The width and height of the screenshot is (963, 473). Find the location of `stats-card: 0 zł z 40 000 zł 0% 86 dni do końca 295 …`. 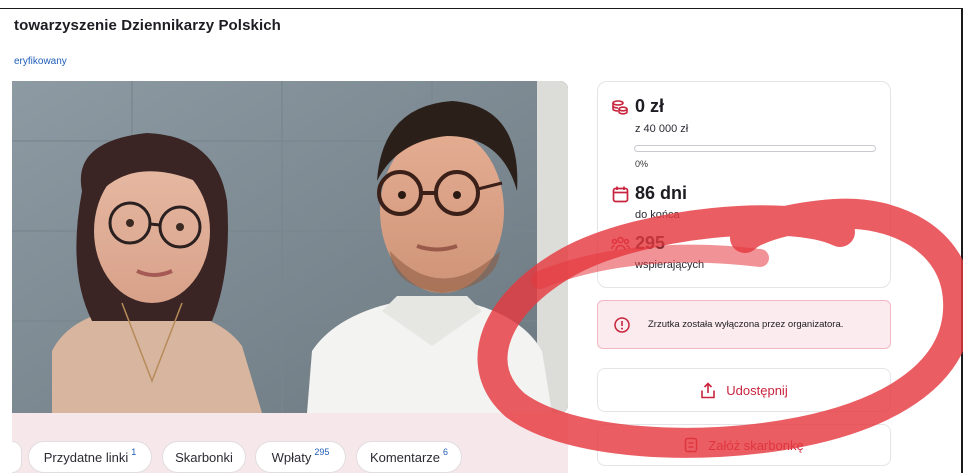

stats-card: 0 zł z 40 000 zł 0% 86 dni do końca 295 … is located at coordinates (744, 184).